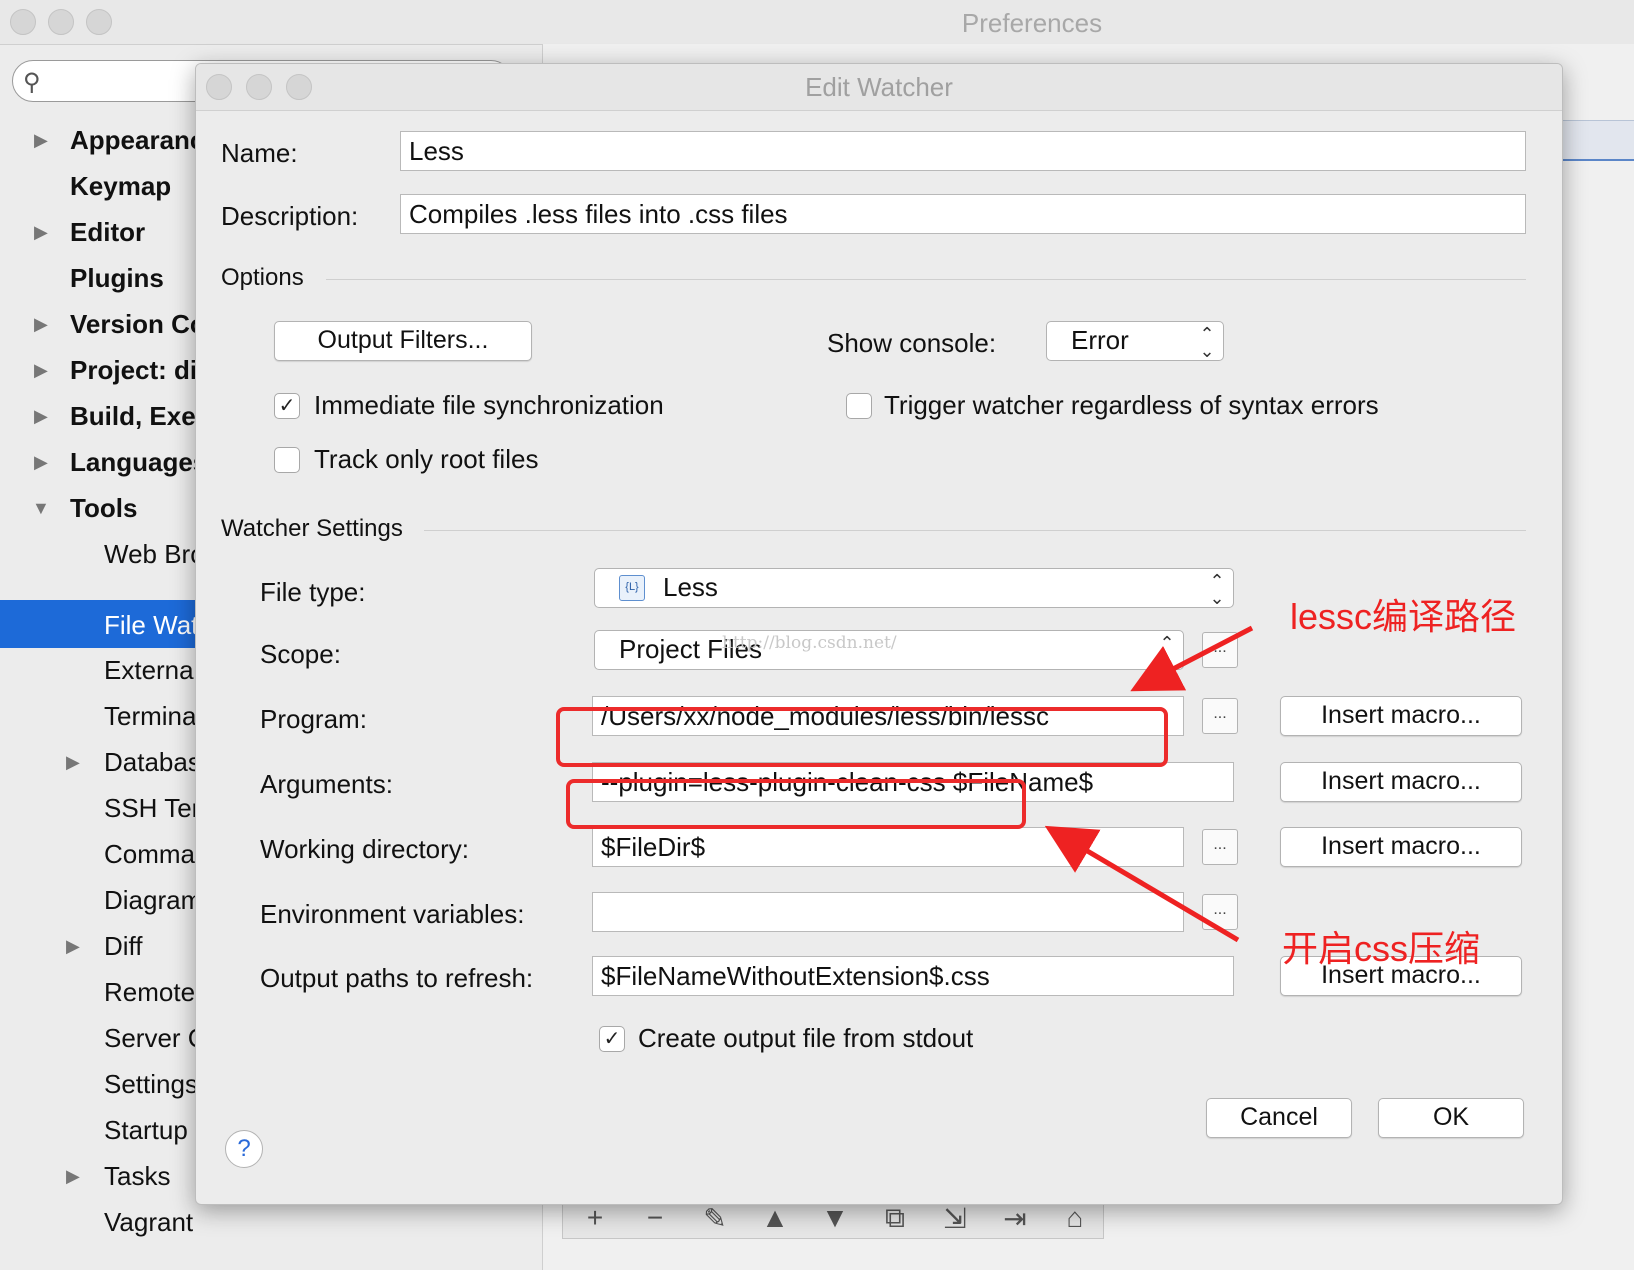 This screenshot has height=1270, width=1634. I want to click on annotation-lessc-path: lessc编译路径, so click(1403, 616).